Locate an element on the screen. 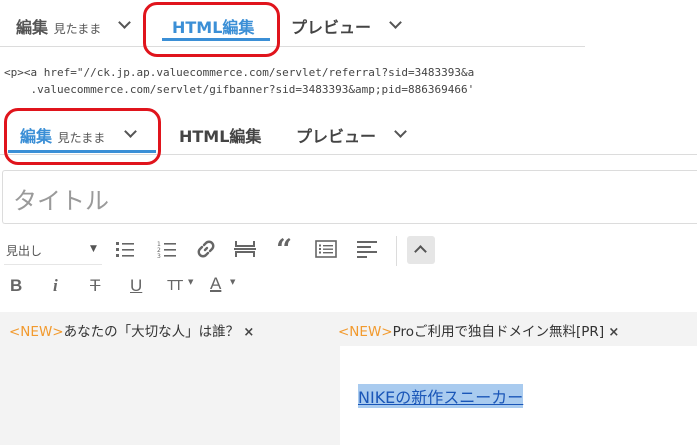 Image resolution: width=697 pixels, height=445 pixels. editor-tab-html: HTML編集 is located at coordinates (220, 135).